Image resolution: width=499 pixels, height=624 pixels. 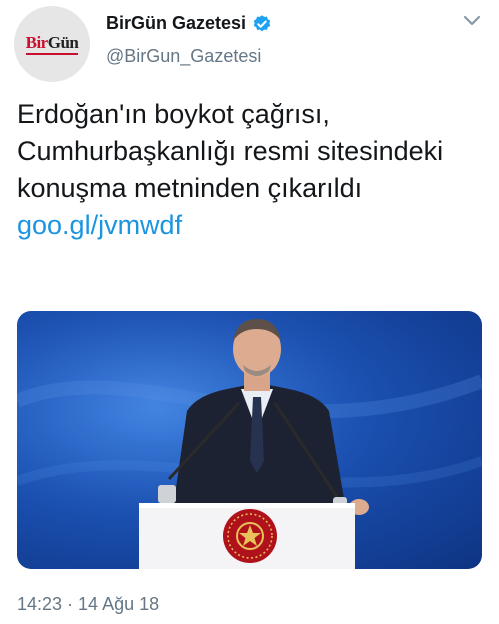 What do you see at coordinates (262, 22) in the screenshot?
I see `verified-badge-icon` at bounding box center [262, 22].